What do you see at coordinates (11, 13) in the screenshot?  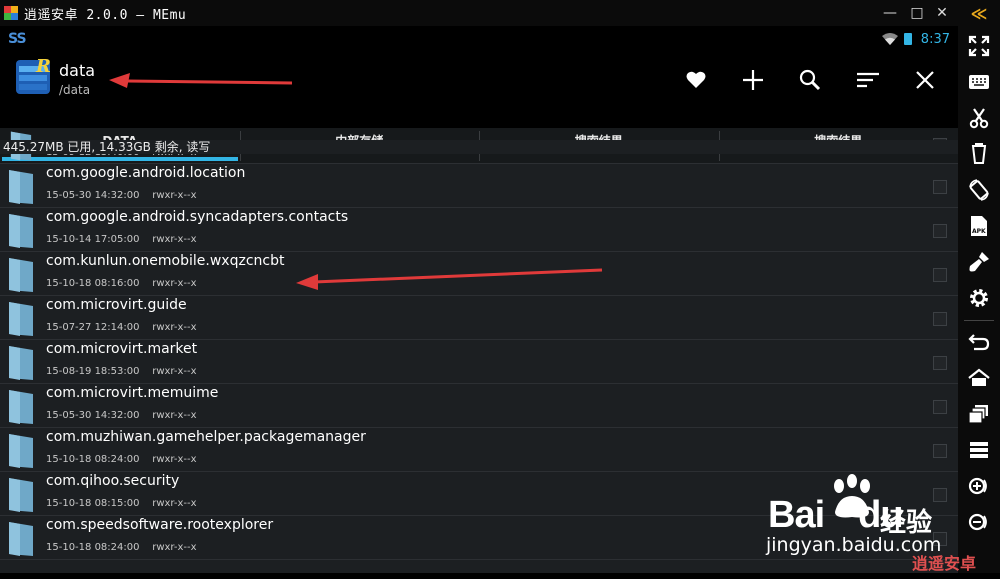 I see `memu-logo-icon` at bounding box center [11, 13].